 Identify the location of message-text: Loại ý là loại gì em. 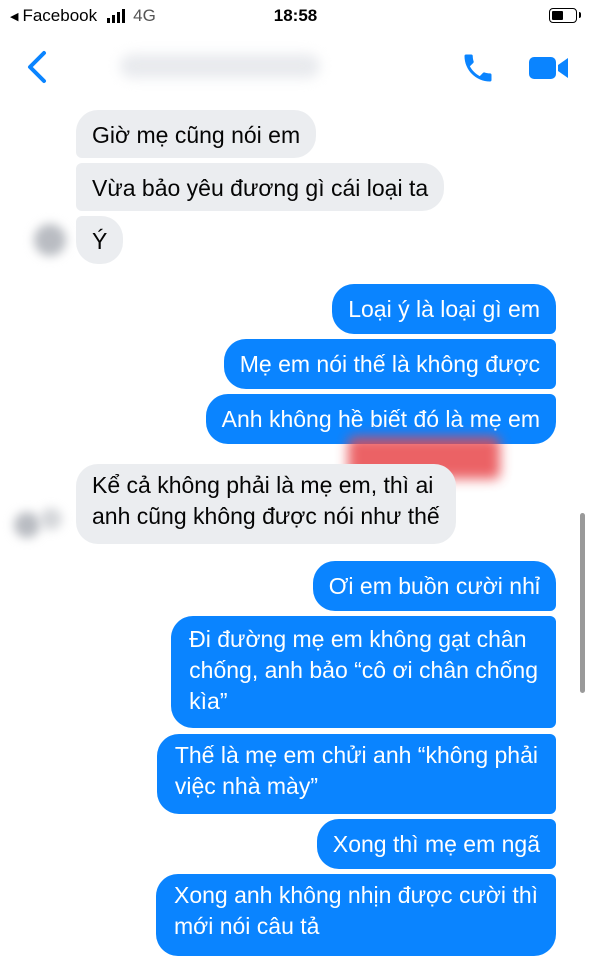
(444, 309).